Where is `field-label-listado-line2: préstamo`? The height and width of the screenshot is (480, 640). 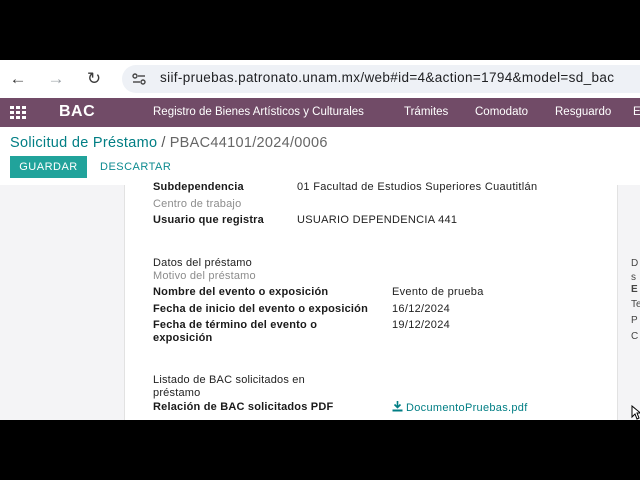
field-label-listado-line2: préstamo is located at coordinates (177, 393).